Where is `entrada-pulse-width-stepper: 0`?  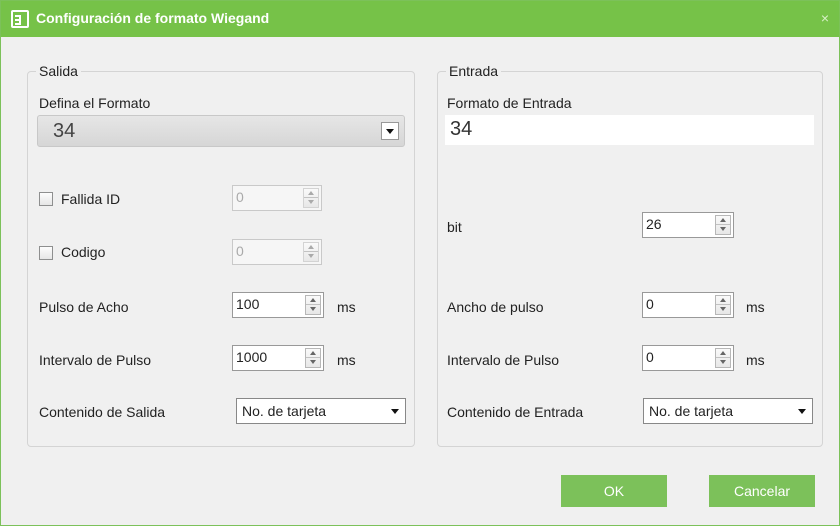
entrada-pulse-width-stepper: 0 is located at coordinates (688, 305).